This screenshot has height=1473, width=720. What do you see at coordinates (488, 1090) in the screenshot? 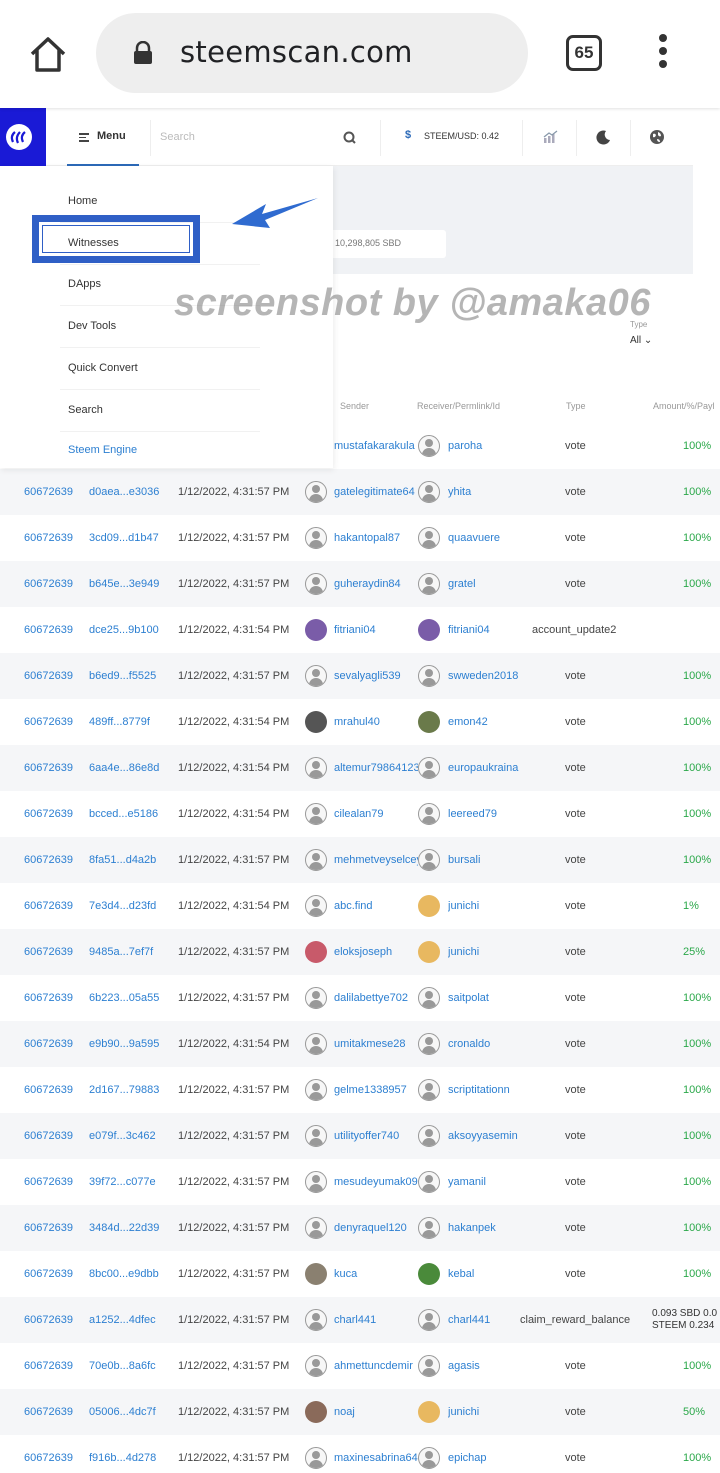
I see `receiver-link: scriptitationn` at bounding box center [488, 1090].